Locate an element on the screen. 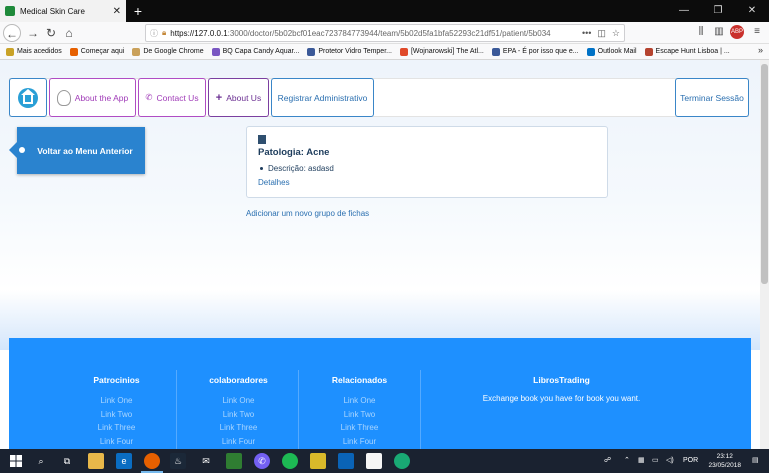  store-icon is located at coordinates (234, 461).